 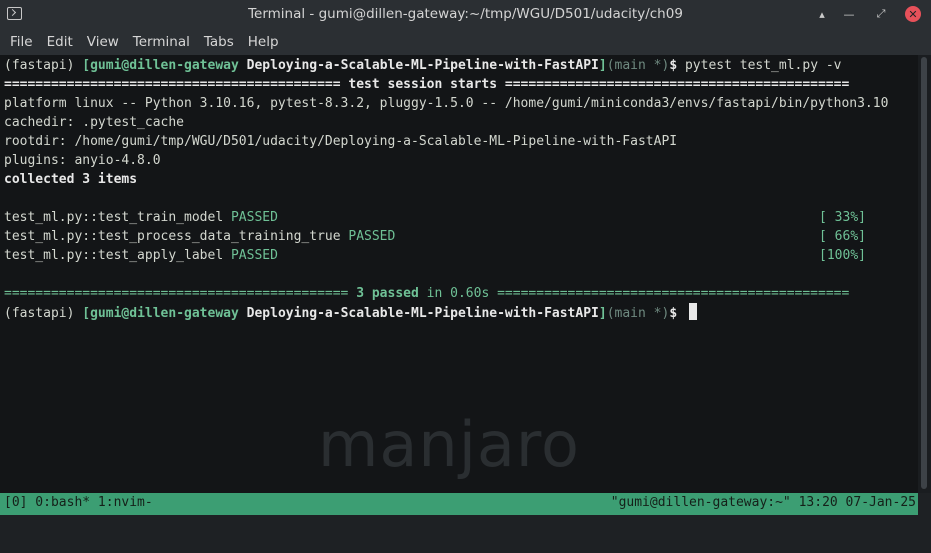 What do you see at coordinates (842, 217) in the screenshot?
I see `test-percent: [ 33%]` at bounding box center [842, 217].